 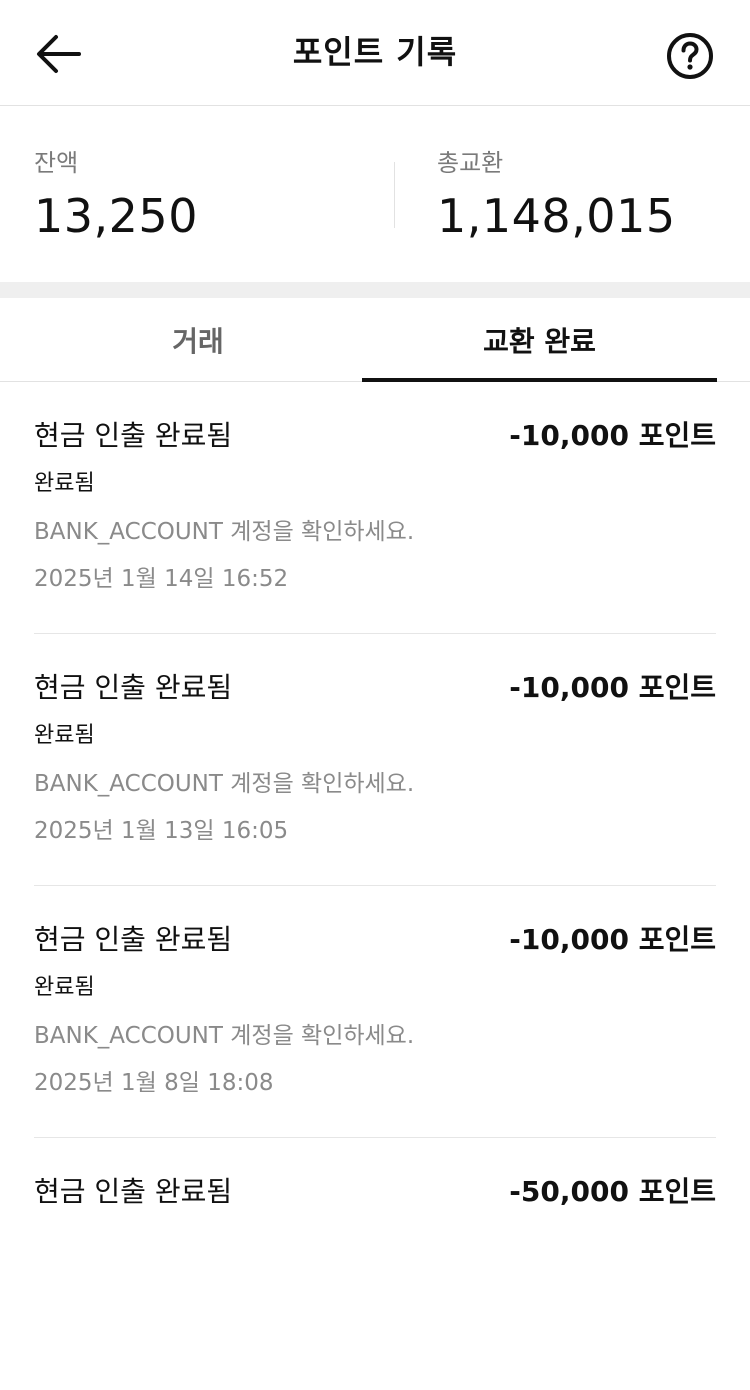 What do you see at coordinates (56, 163) in the screenshot?
I see `balance-label: 잔액` at bounding box center [56, 163].